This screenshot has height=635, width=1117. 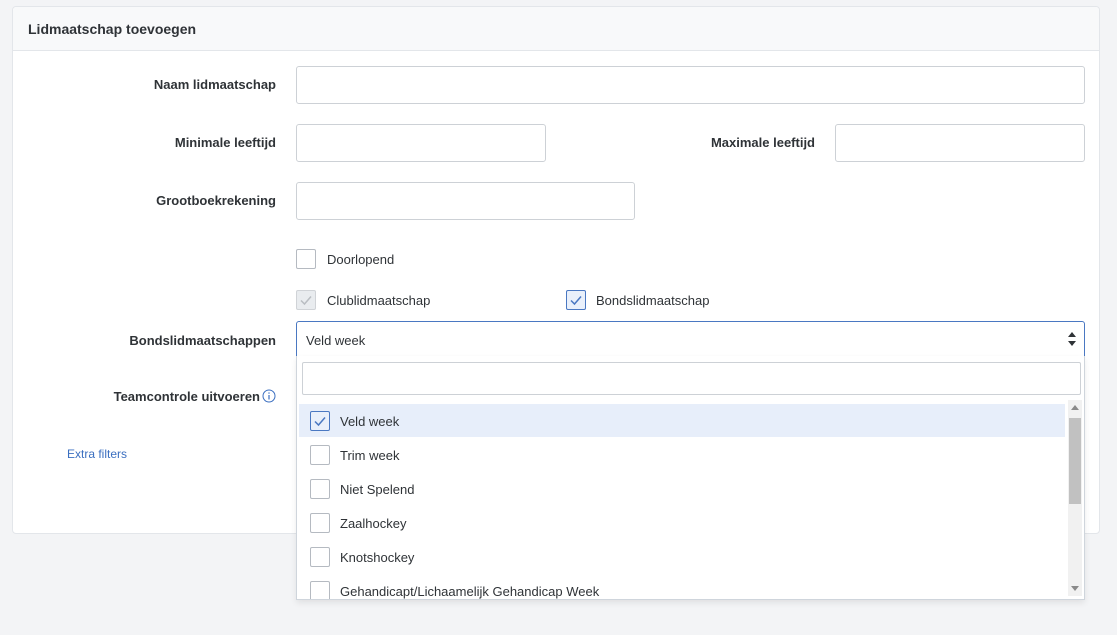 What do you see at coordinates (556, 29) in the screenshot?
I see `card-title: Lidmaatschap toevoegen` at bounding box center [556, 29].